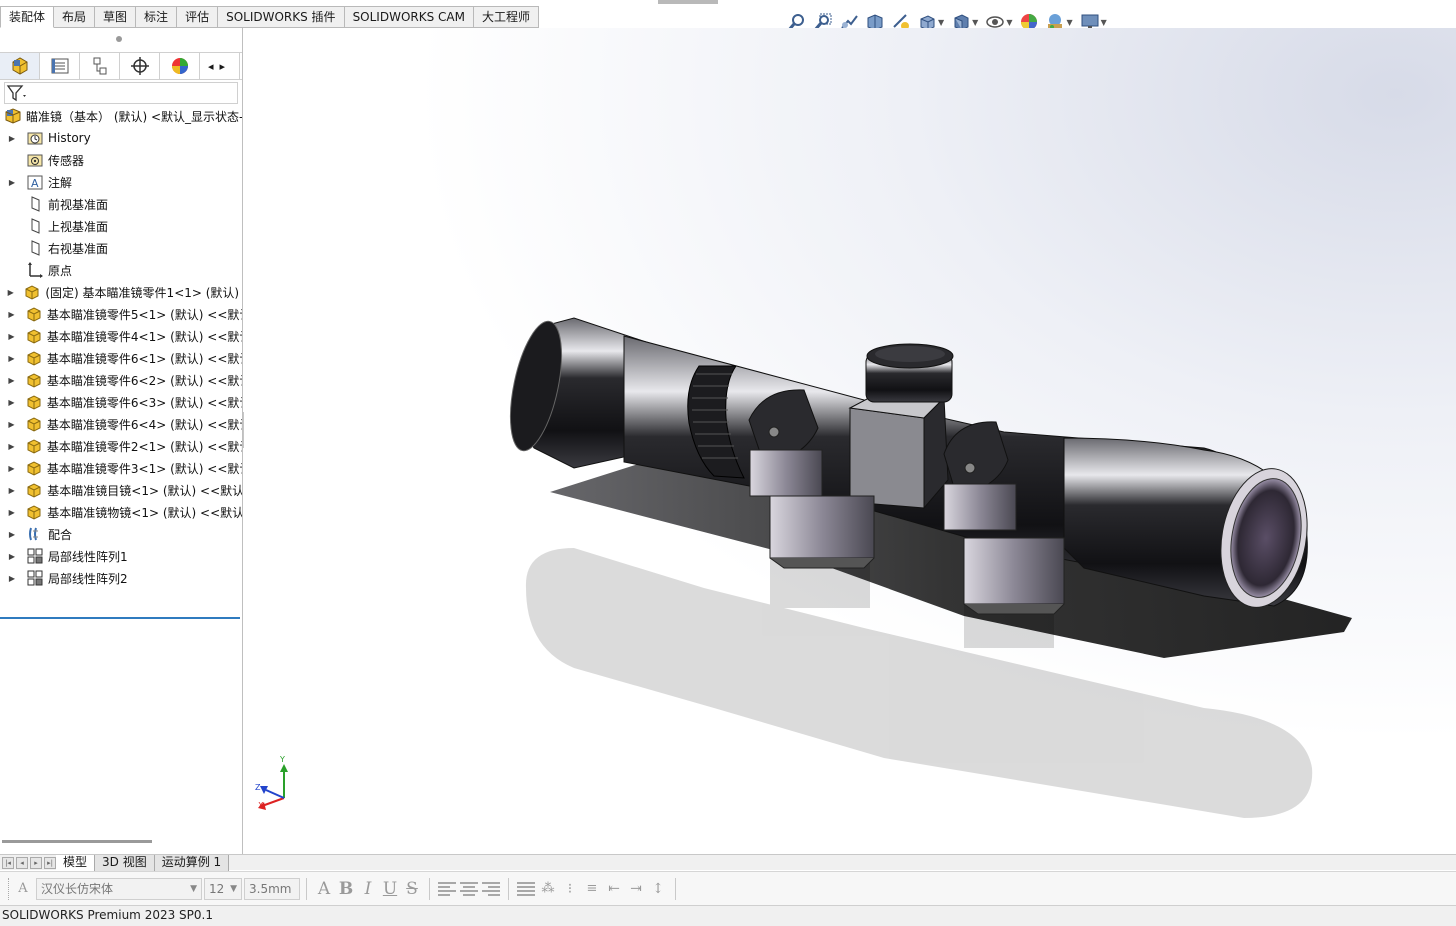  What do you see at coordinates (121, 314) in the screenshot?
I see `tree-item: ▶ 基本瞄准镜零件5<1> (默认) <<默认>` at bounding box center [121, 314].